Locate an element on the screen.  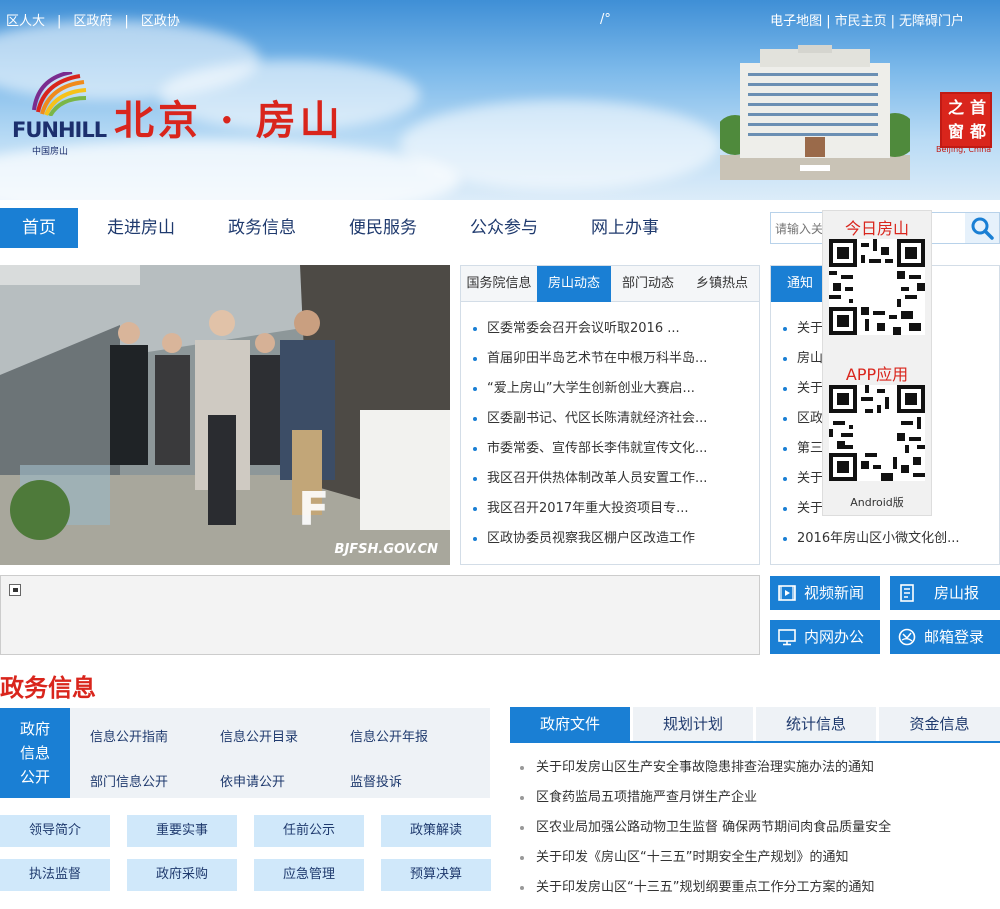
video-news-button: 视频新闻 is located at coordinates (825, 593).